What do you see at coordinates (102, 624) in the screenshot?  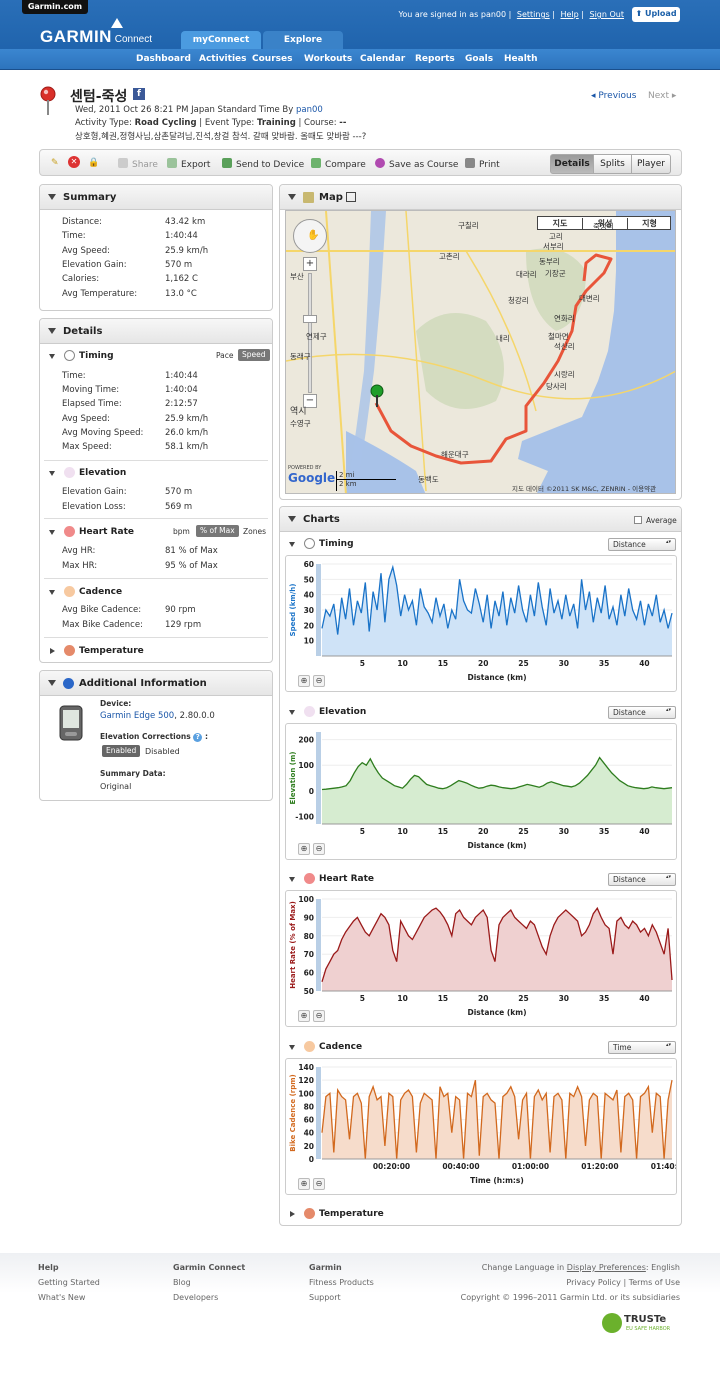 I see `stat-label: Max Bike Cadence:` at bounding box center [102, 624].